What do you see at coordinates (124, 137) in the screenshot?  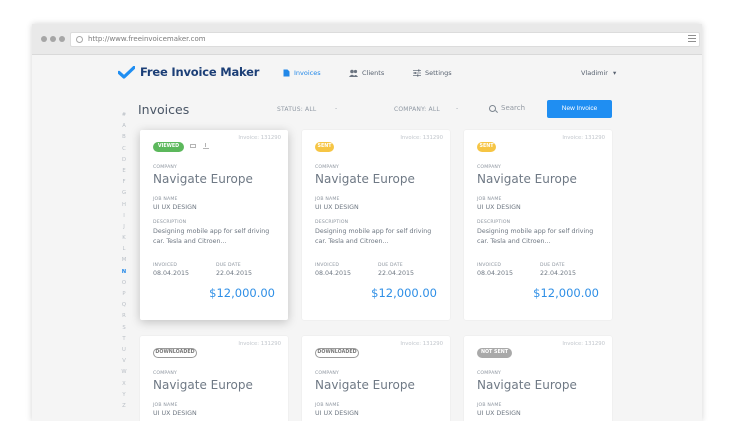 I see `alphabet-letter: B` at bounding box center [124, 137].